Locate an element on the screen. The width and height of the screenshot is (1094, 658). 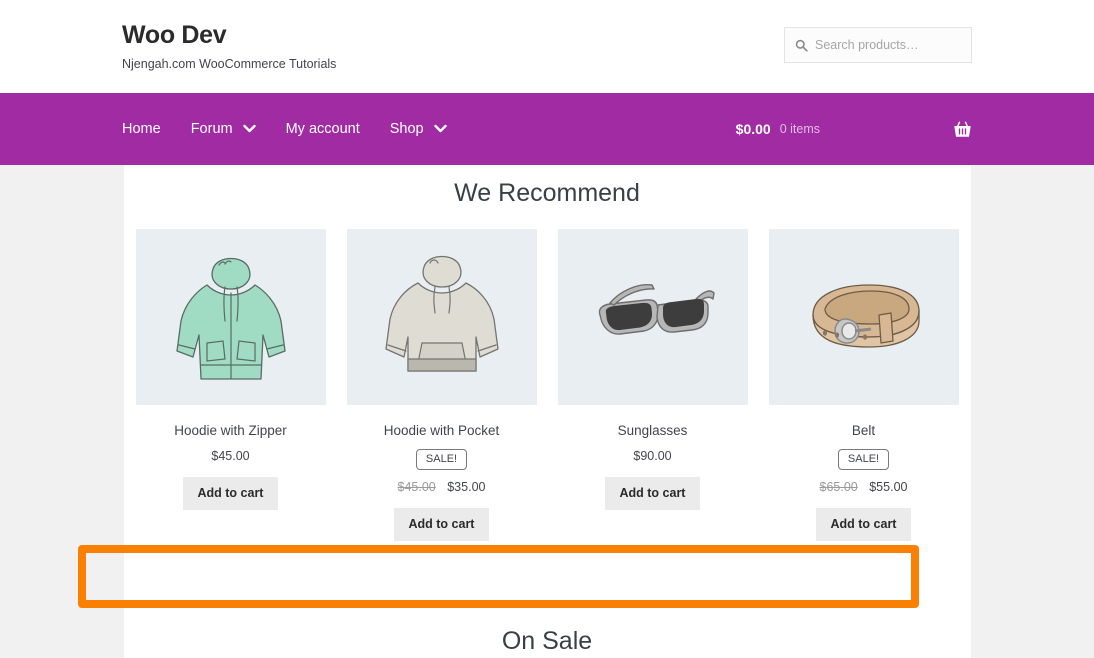
price-original: $45.00 is located at coordinates (416, 487).